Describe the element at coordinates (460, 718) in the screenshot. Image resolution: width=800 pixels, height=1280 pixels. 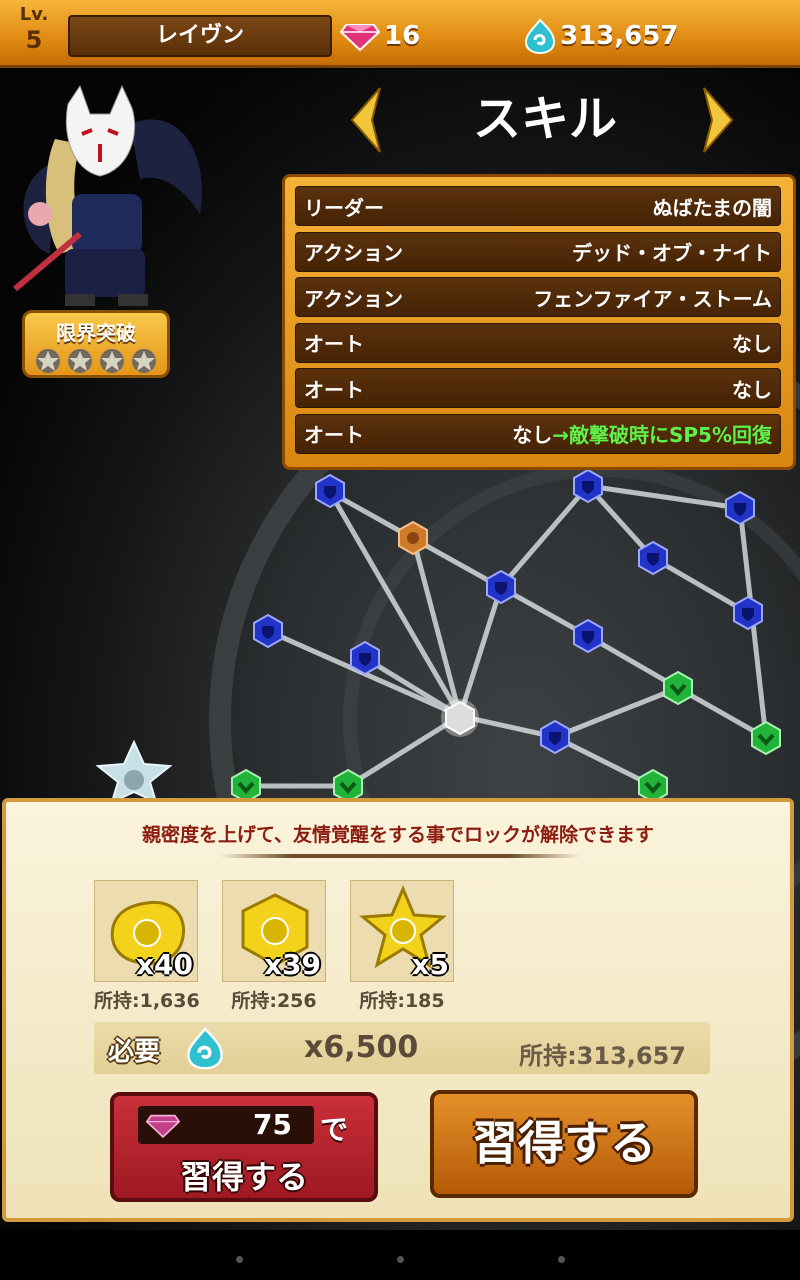
I see `skill-node-selected` at that location.